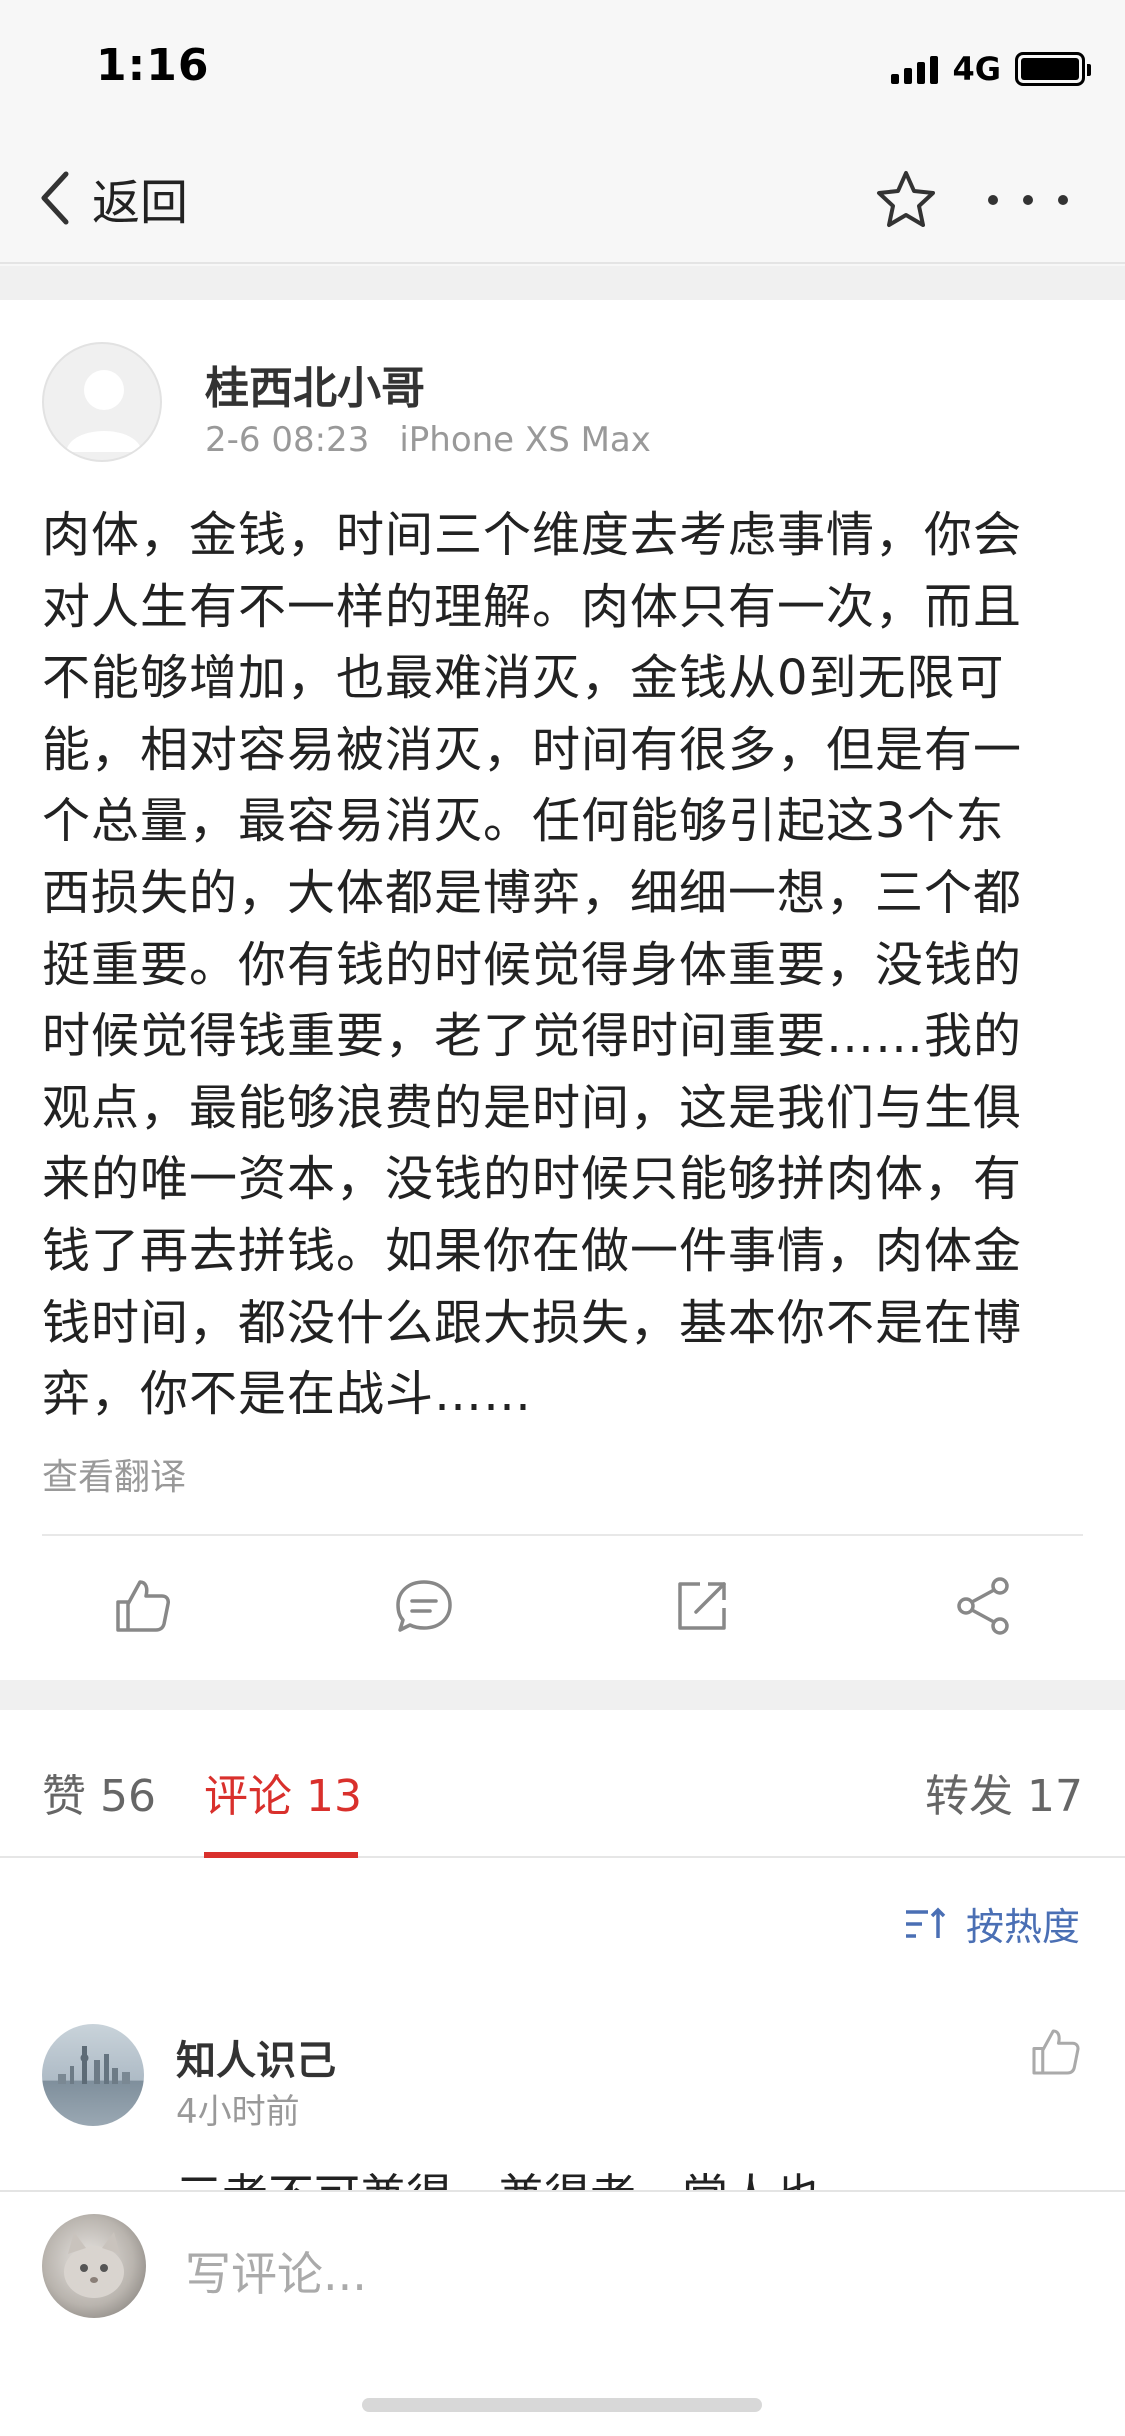 Image resolution: width=1125 pixels, height=2436 pixels. Describe the element at coordinates (532, 749) in the screenshot. I see `post-line: 能，相对容易被消灭，时间有很多，但是有一` at that location.